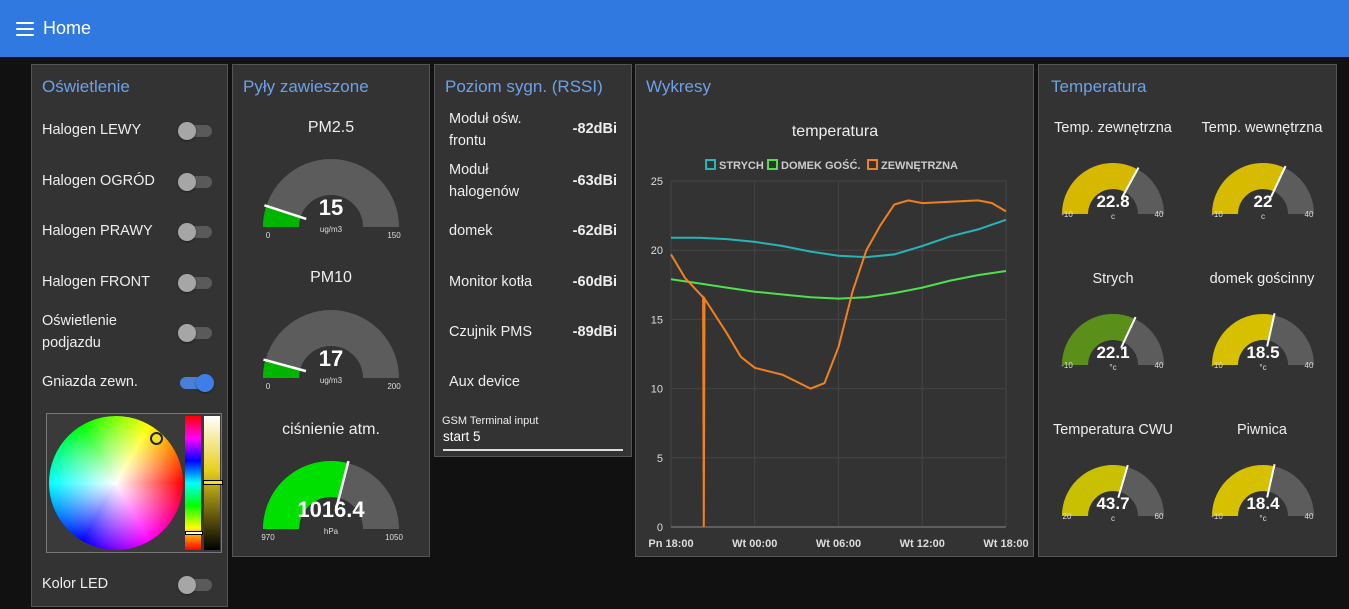 The height and width of the screenshot is (609, 1349). I want to click on gsm-terminal-label: GSM Terminal input, so click(490, 421).